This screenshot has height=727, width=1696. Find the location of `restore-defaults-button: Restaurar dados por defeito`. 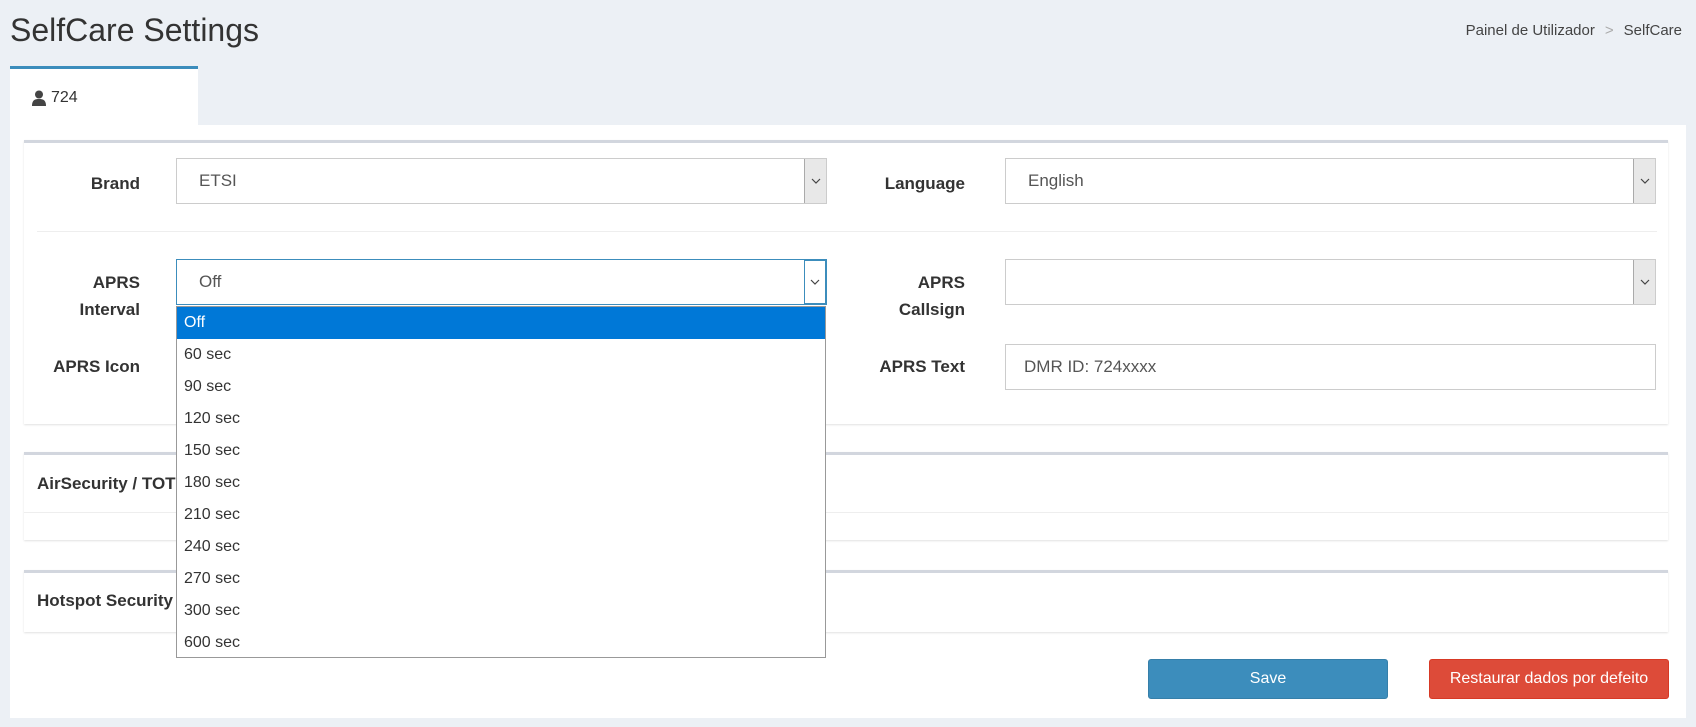

restore-defaults-button: Restaurar dados por defeito is located at coordinates (1549, 679).